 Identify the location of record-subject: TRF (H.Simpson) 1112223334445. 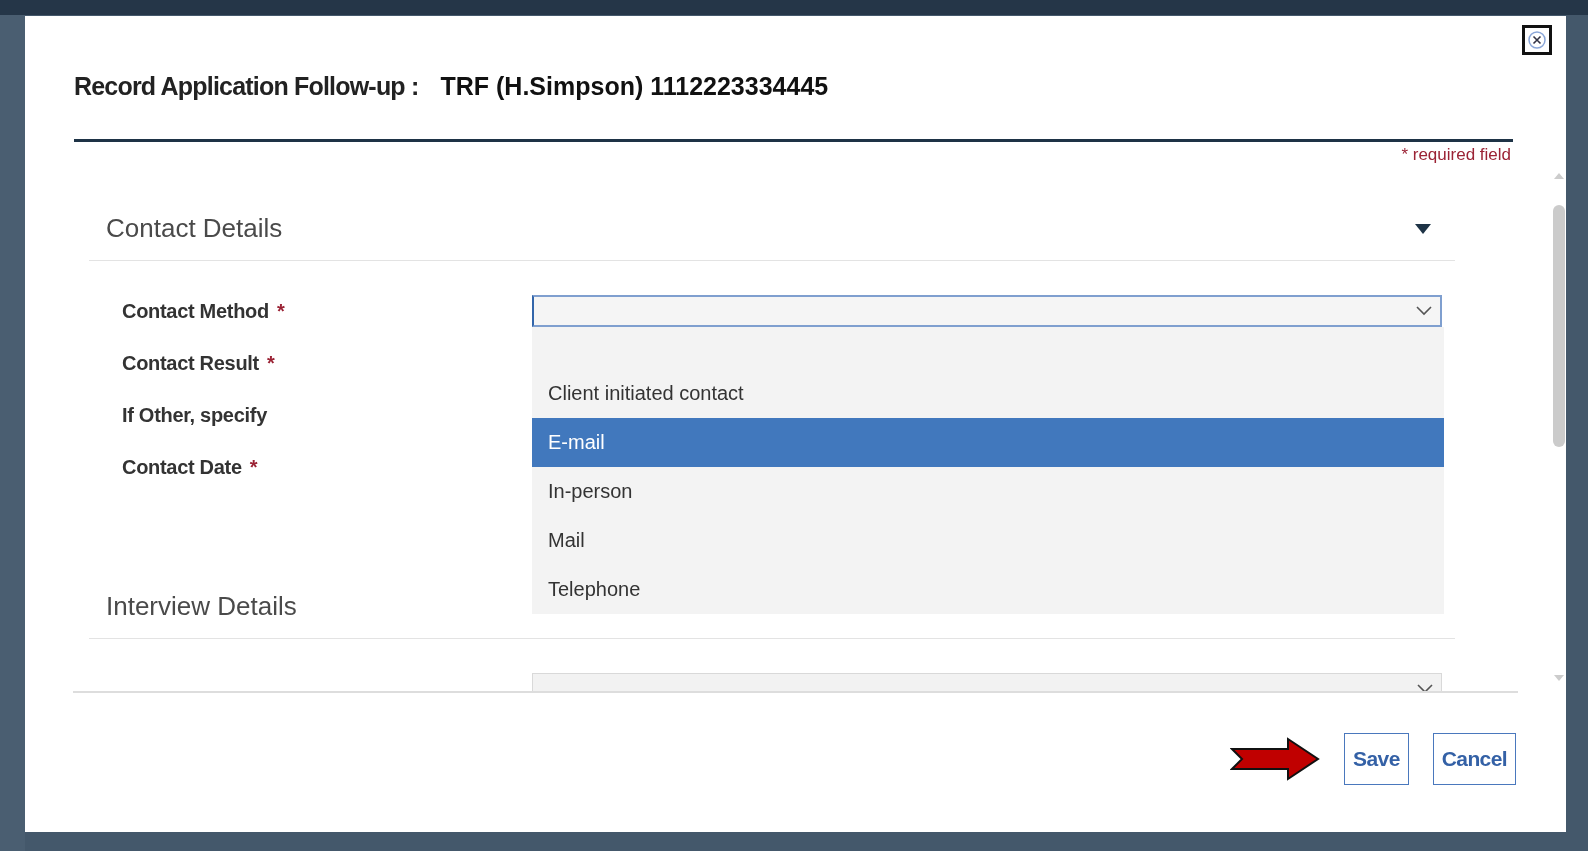
(634, 86).